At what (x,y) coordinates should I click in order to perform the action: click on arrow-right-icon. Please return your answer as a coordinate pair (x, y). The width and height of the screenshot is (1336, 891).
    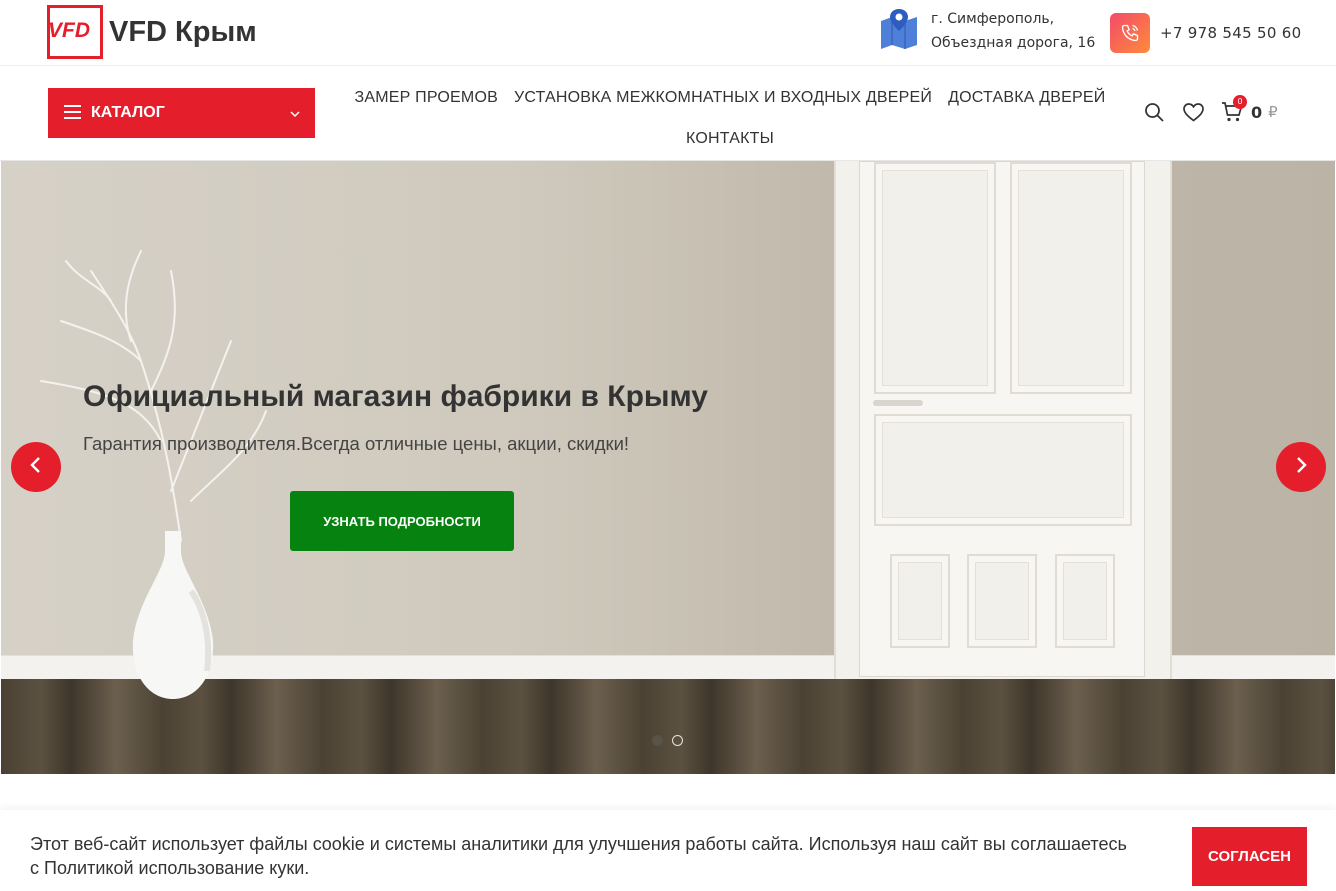
    Looking at the image, I should click on (1301, 467).